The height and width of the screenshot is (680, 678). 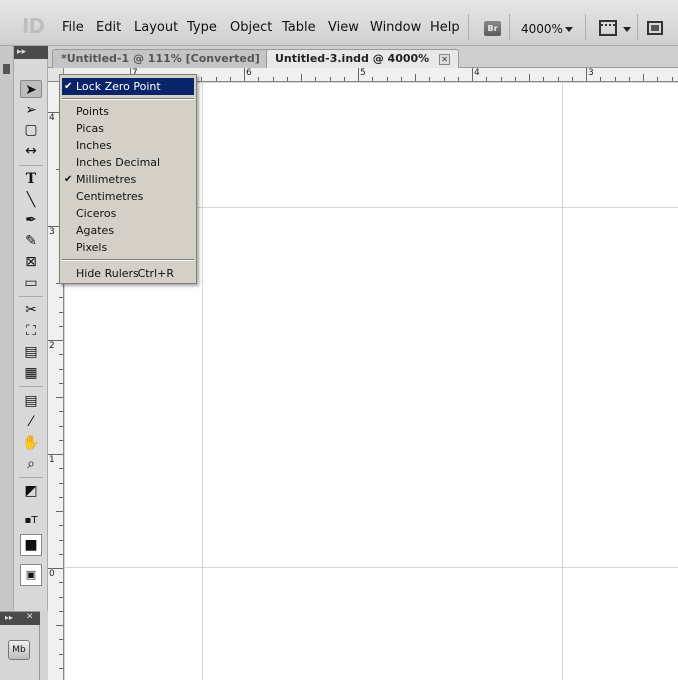 I want to click on menu-item-picas: Picas, so click(x=128, y=128).